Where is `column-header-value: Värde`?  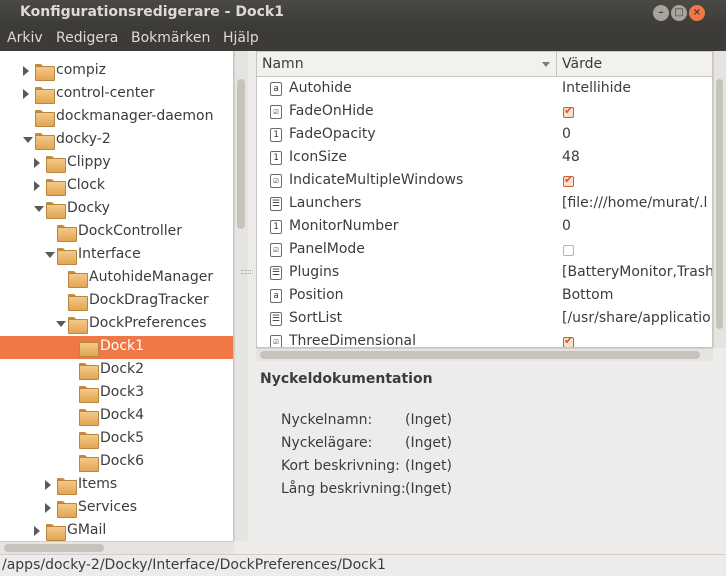
column-header-value: Värde is located at coordinates (634, 64).